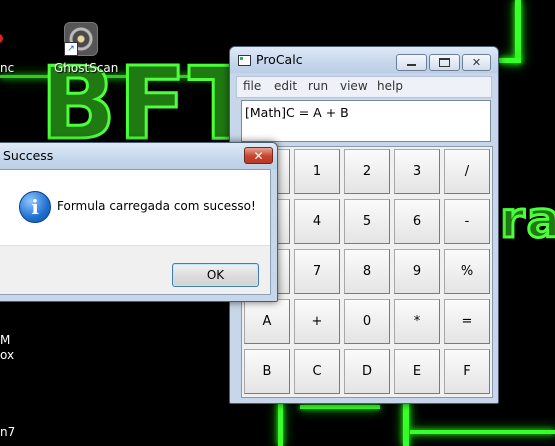 The height and width of the screenshot is (446, 555). I want to click on procalc-title-bar: ProCalc ✕, so click(364, 60).